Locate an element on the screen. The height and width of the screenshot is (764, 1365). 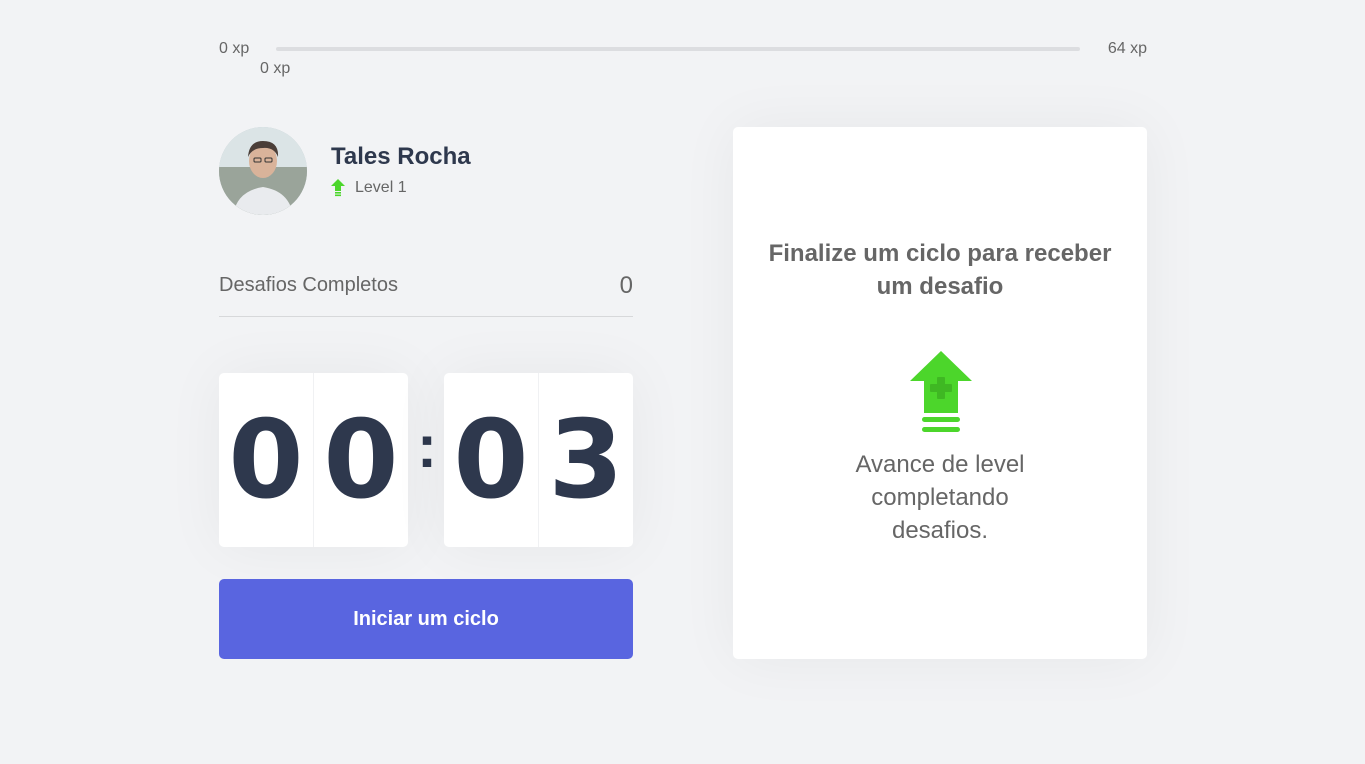
xp-track is located at coordinates (678, 49).